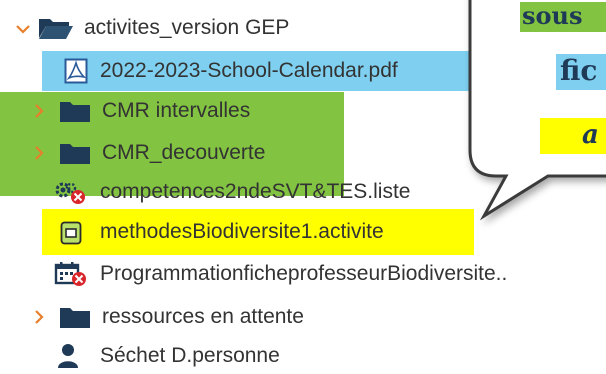 The image size is (606, 374). Describe the element at coordinates (71, 233) in the screenshot. I see `activity-icon` at that location.